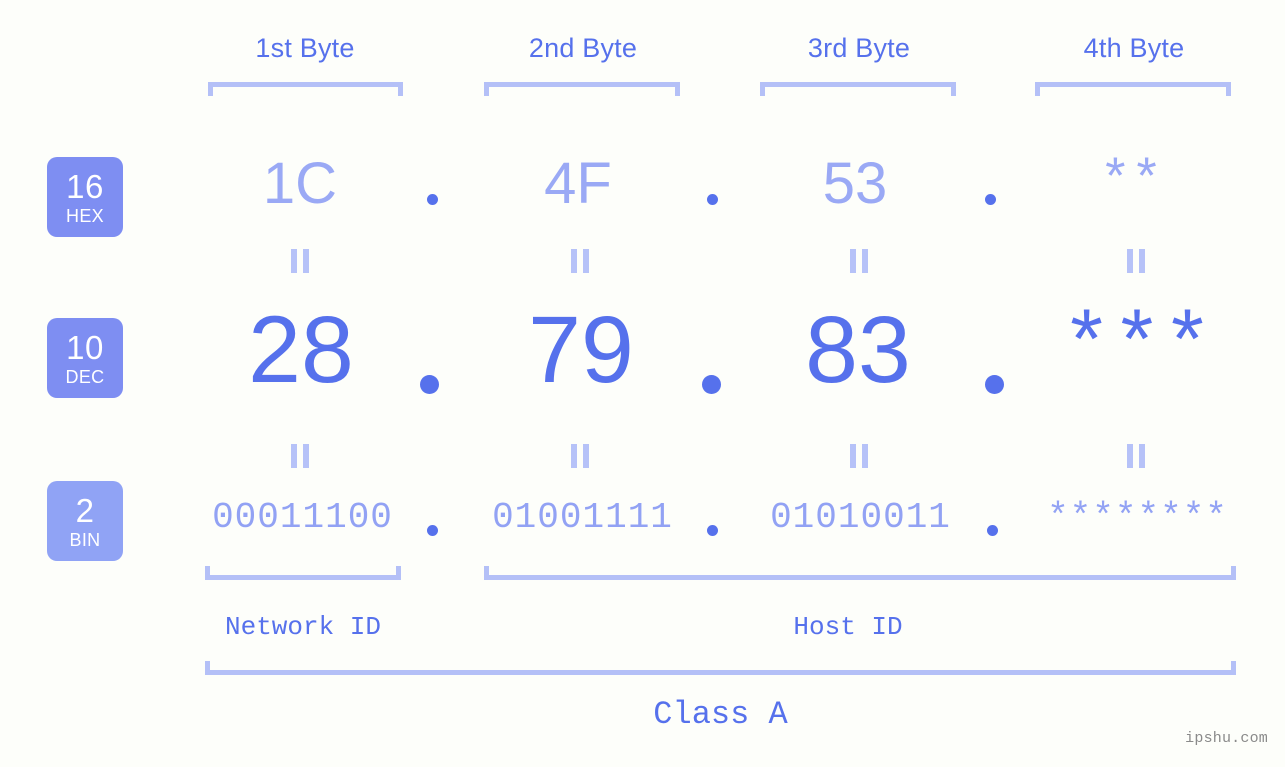 The image size is (1285, 767). What do you see at coordinates (1131, 181) in the screenshot?
I see `hex-value-byte-4: **` at bounding box center [1131, 181].